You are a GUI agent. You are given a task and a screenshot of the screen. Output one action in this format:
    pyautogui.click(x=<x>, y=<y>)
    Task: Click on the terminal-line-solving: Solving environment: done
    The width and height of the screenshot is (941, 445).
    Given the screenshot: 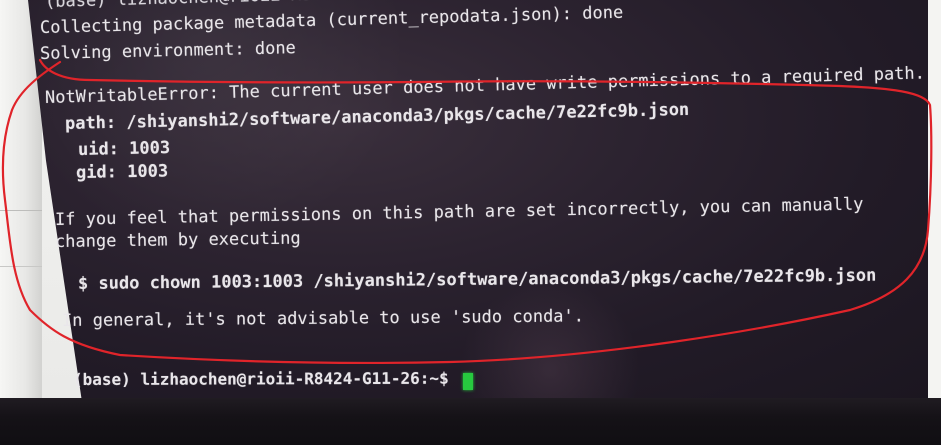 What is the action you would take?
    pyautogui.click(x=168, y=51)
    